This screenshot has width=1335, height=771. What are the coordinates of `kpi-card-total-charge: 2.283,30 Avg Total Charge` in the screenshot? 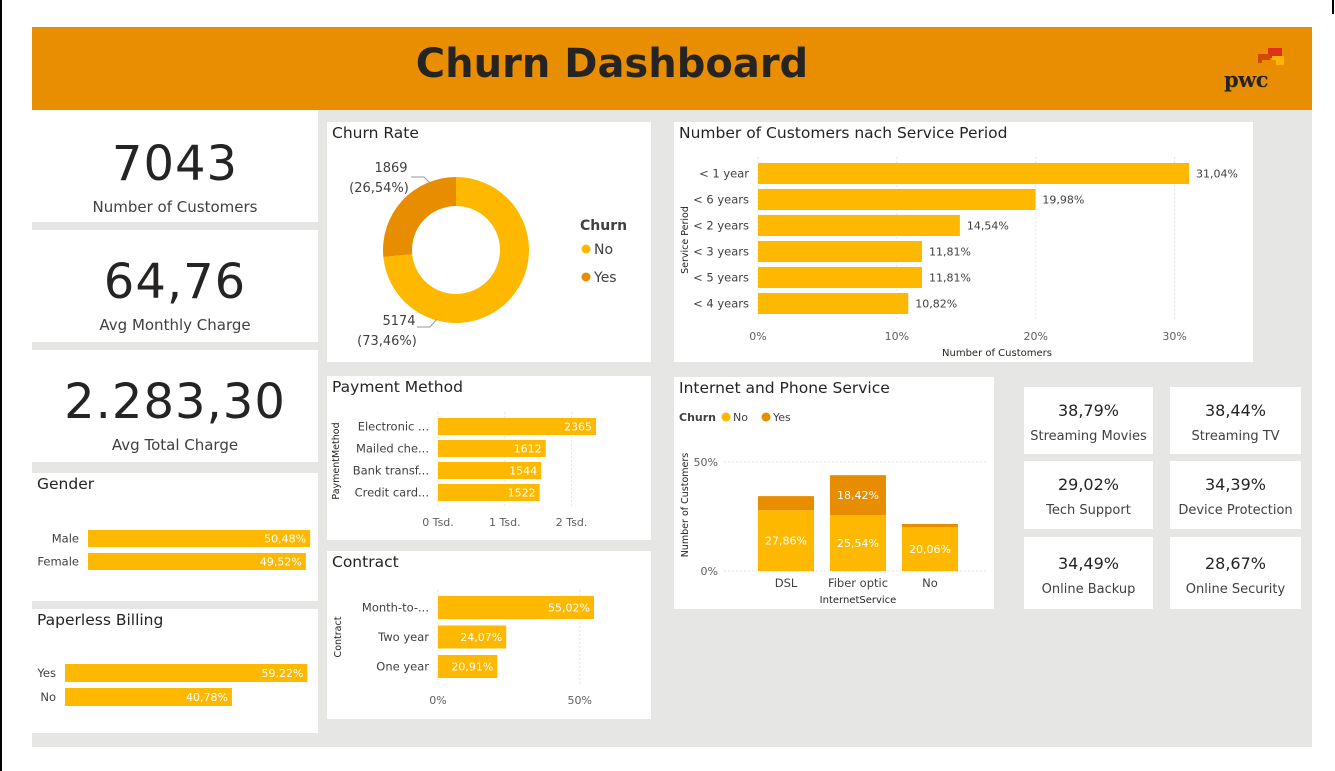 It's located at (175, 406).